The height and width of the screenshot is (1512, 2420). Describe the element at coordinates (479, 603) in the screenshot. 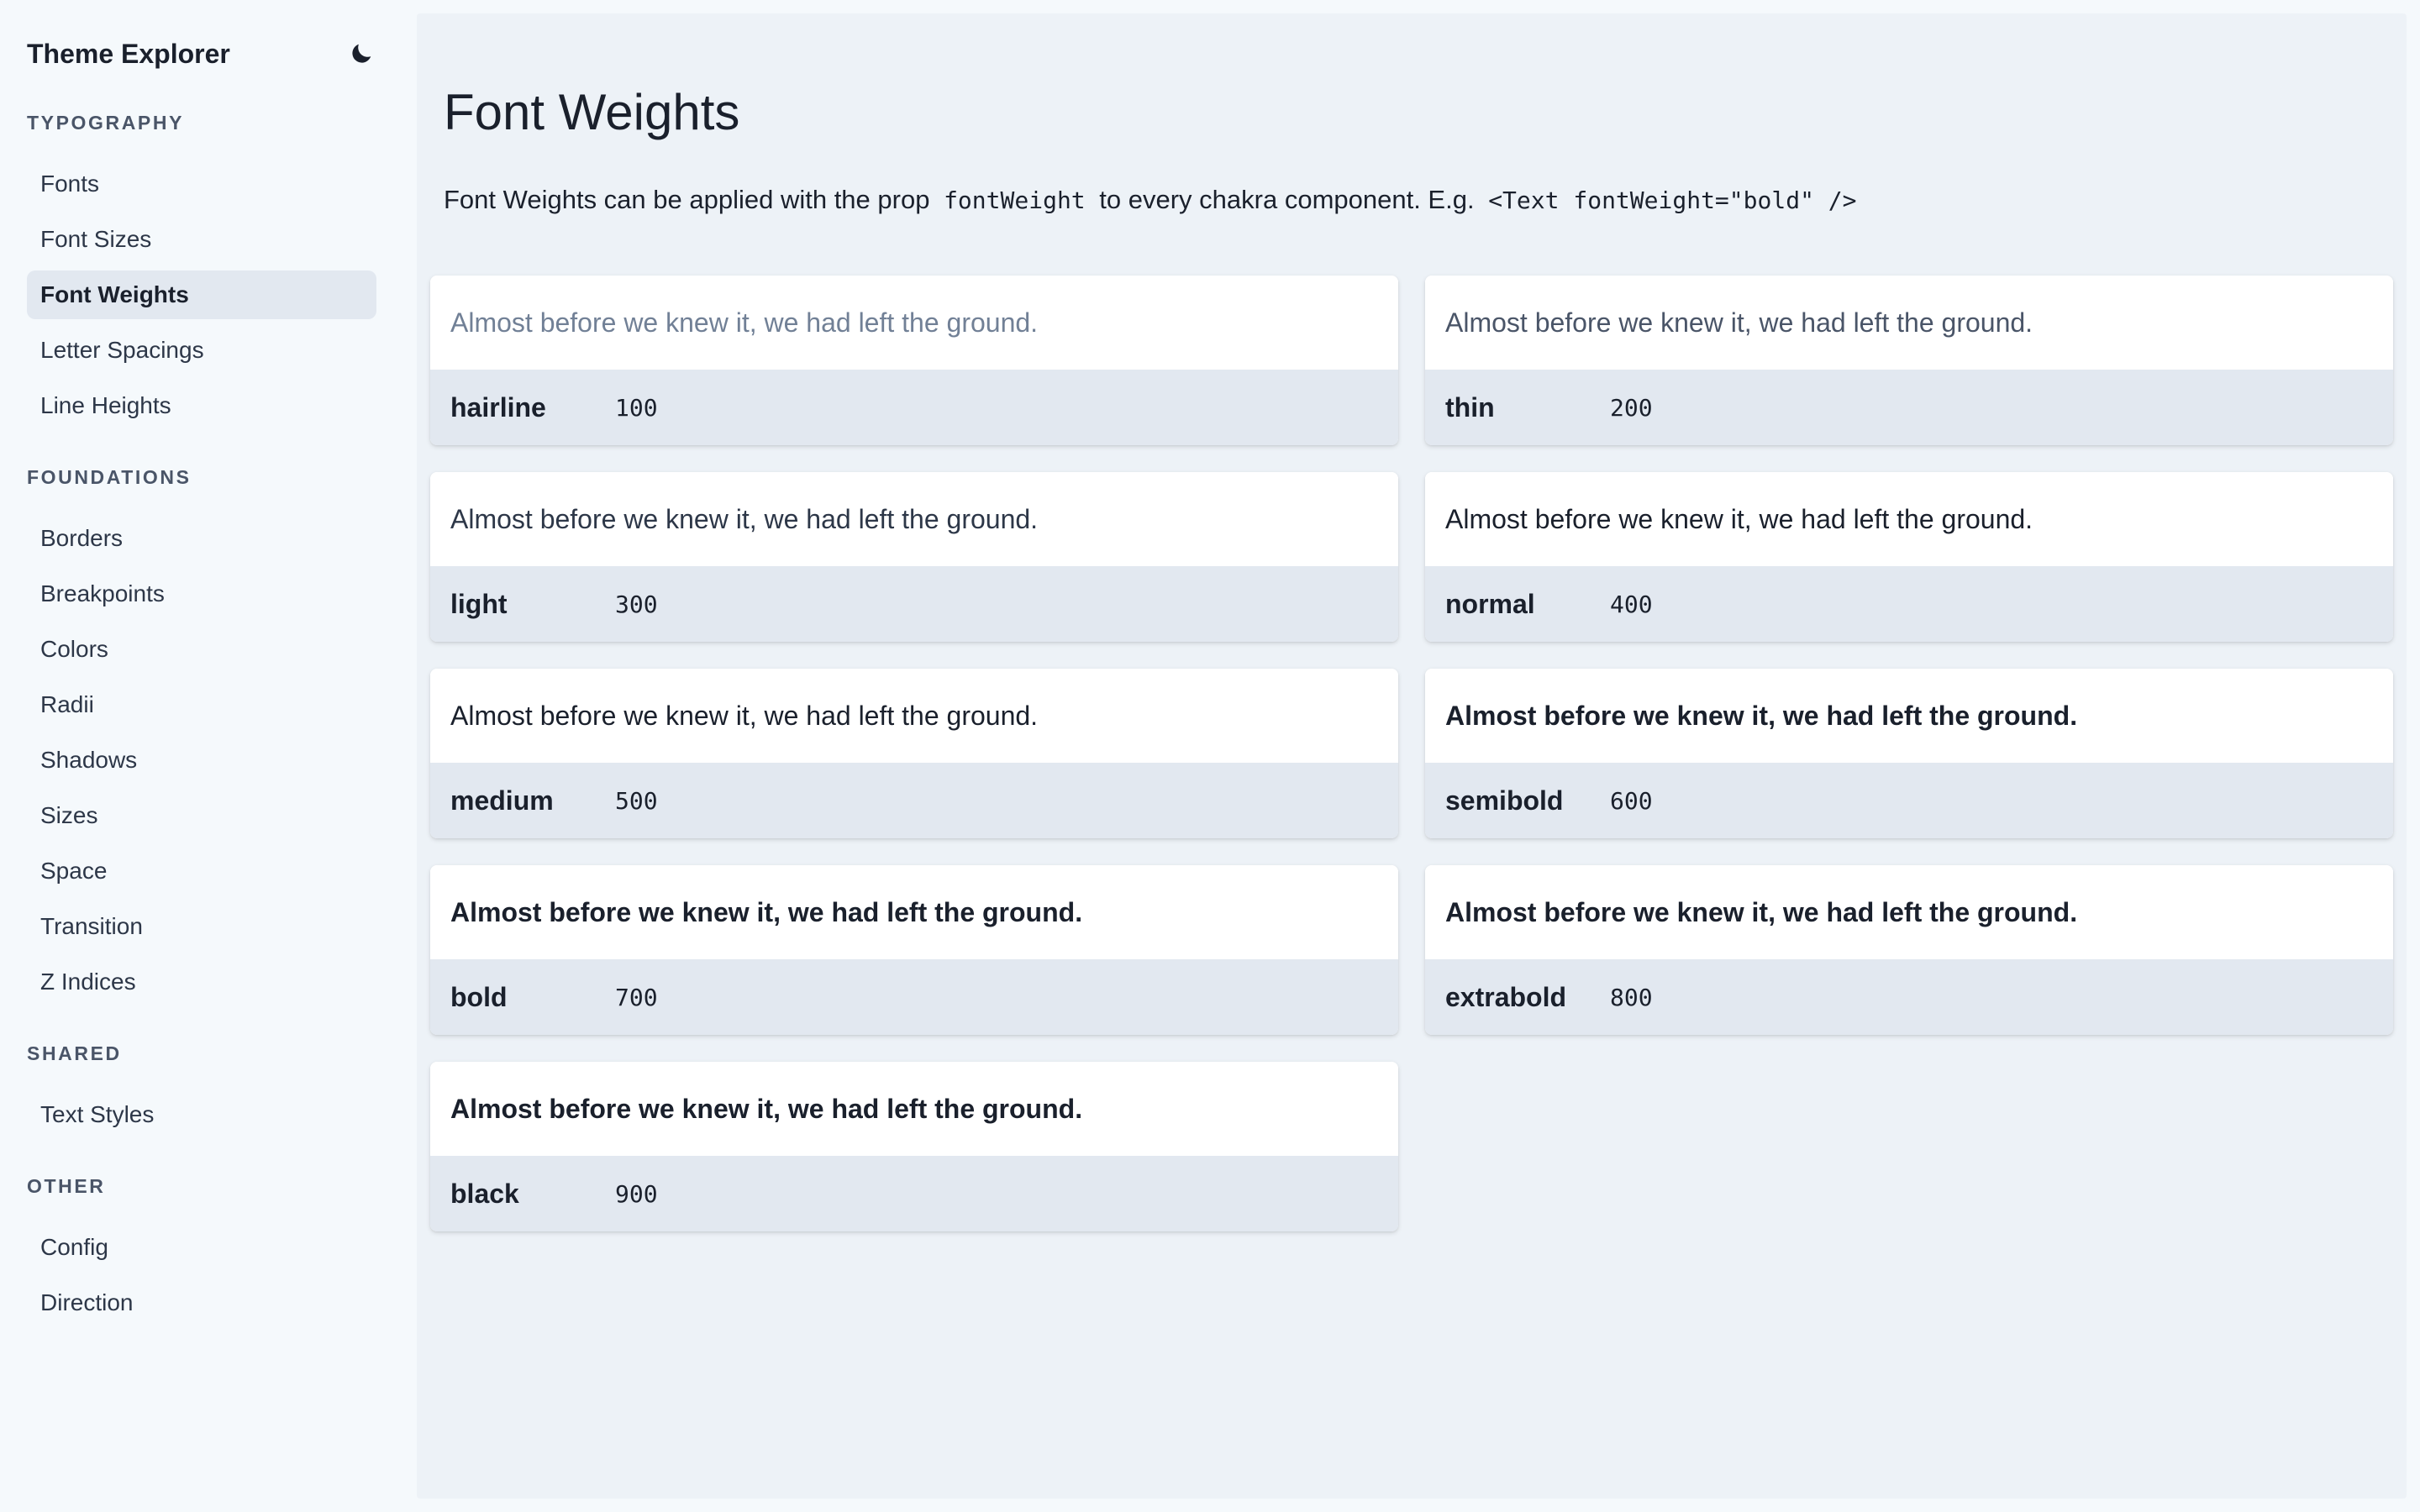

I see `weight-name: light` at that location.